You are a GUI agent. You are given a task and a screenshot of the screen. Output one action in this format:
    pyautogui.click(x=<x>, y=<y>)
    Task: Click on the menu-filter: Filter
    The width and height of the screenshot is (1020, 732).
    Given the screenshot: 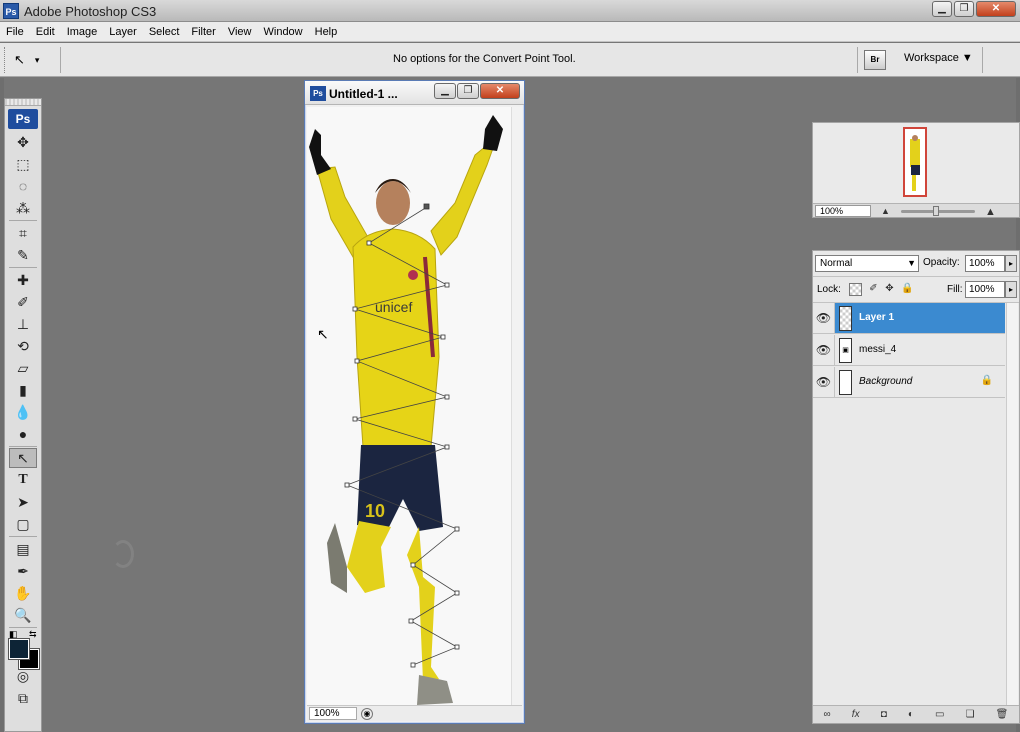 What is the action you would take?
    pyautogui.click(x=203, y=31)
    